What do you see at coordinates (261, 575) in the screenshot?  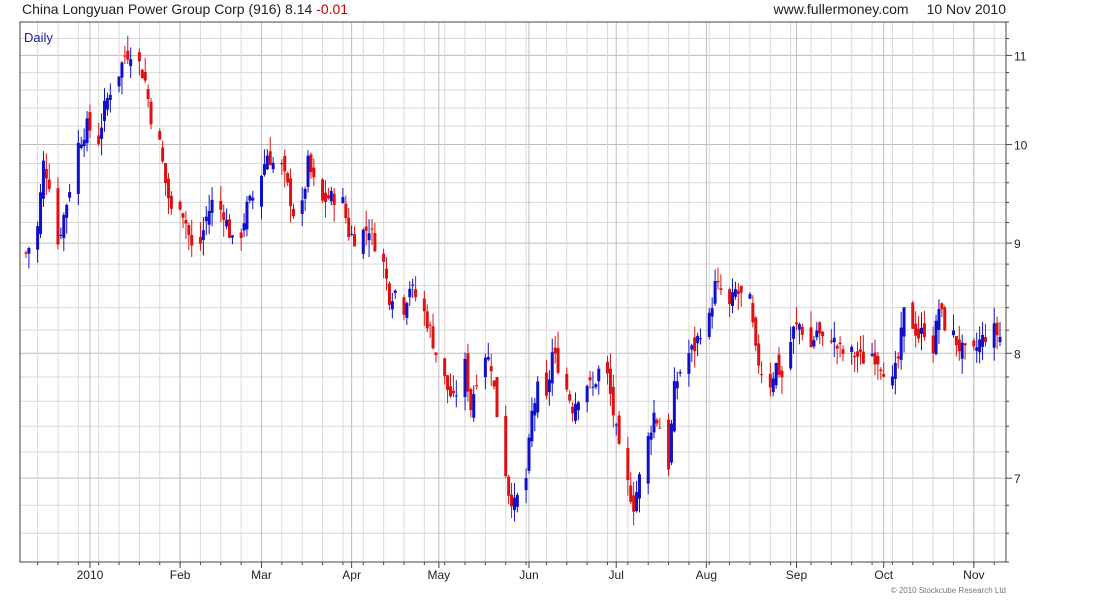 I see `x-tick-label: Mar` at bounding box center [261, 575].